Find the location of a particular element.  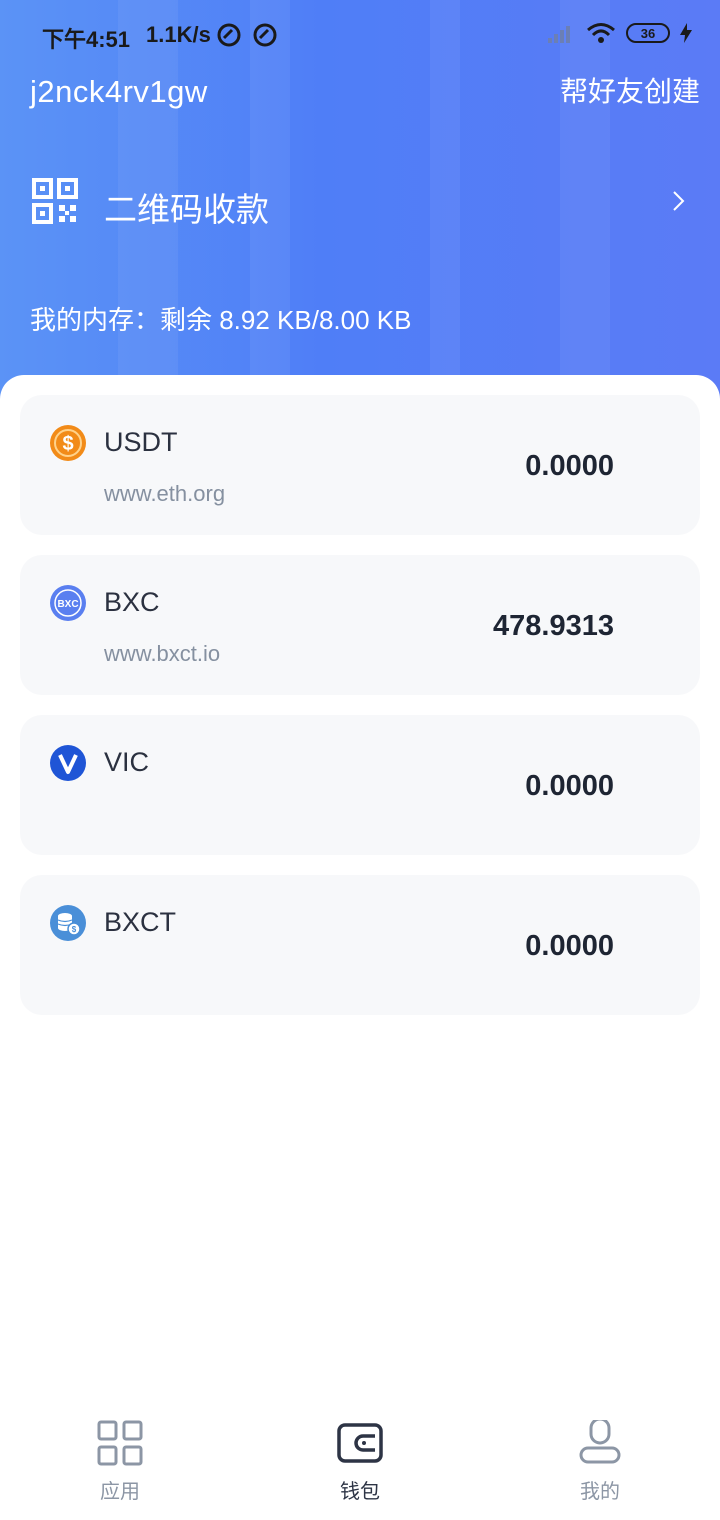

dollar-coin-icon: $ is located at coordinates (68, 443).